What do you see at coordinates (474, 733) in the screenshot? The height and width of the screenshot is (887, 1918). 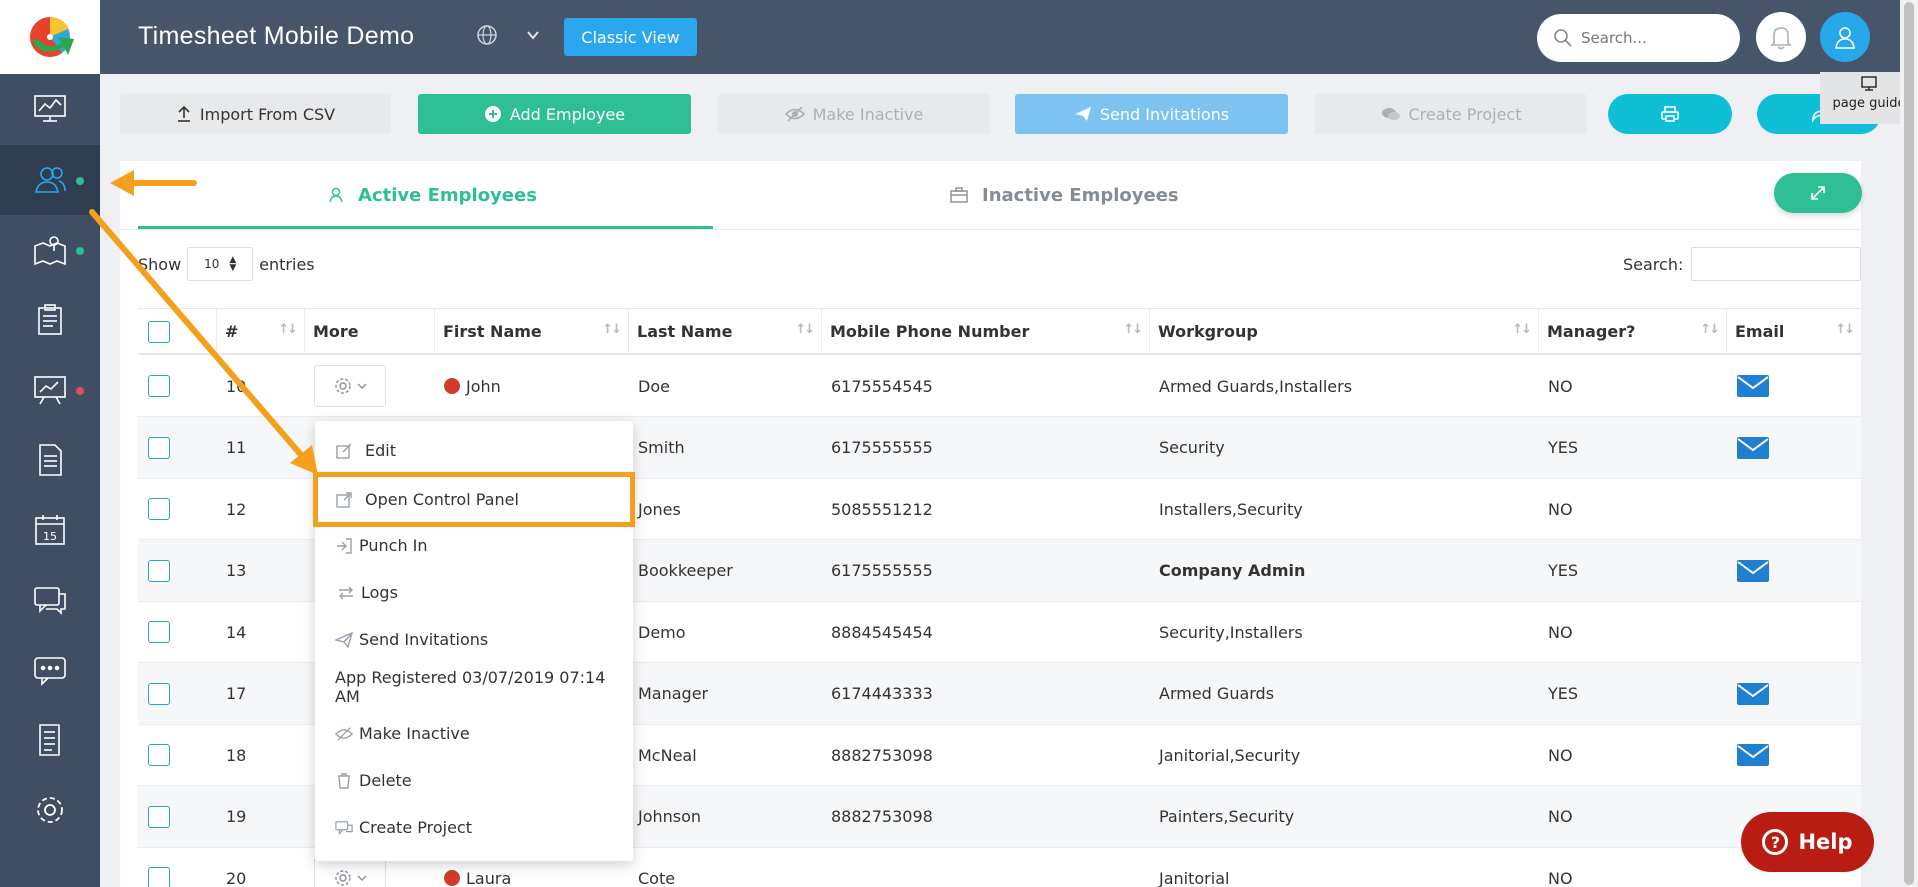 I see `menu-item-make-inactive: Make Inactive` at bounding box center [474, 733].